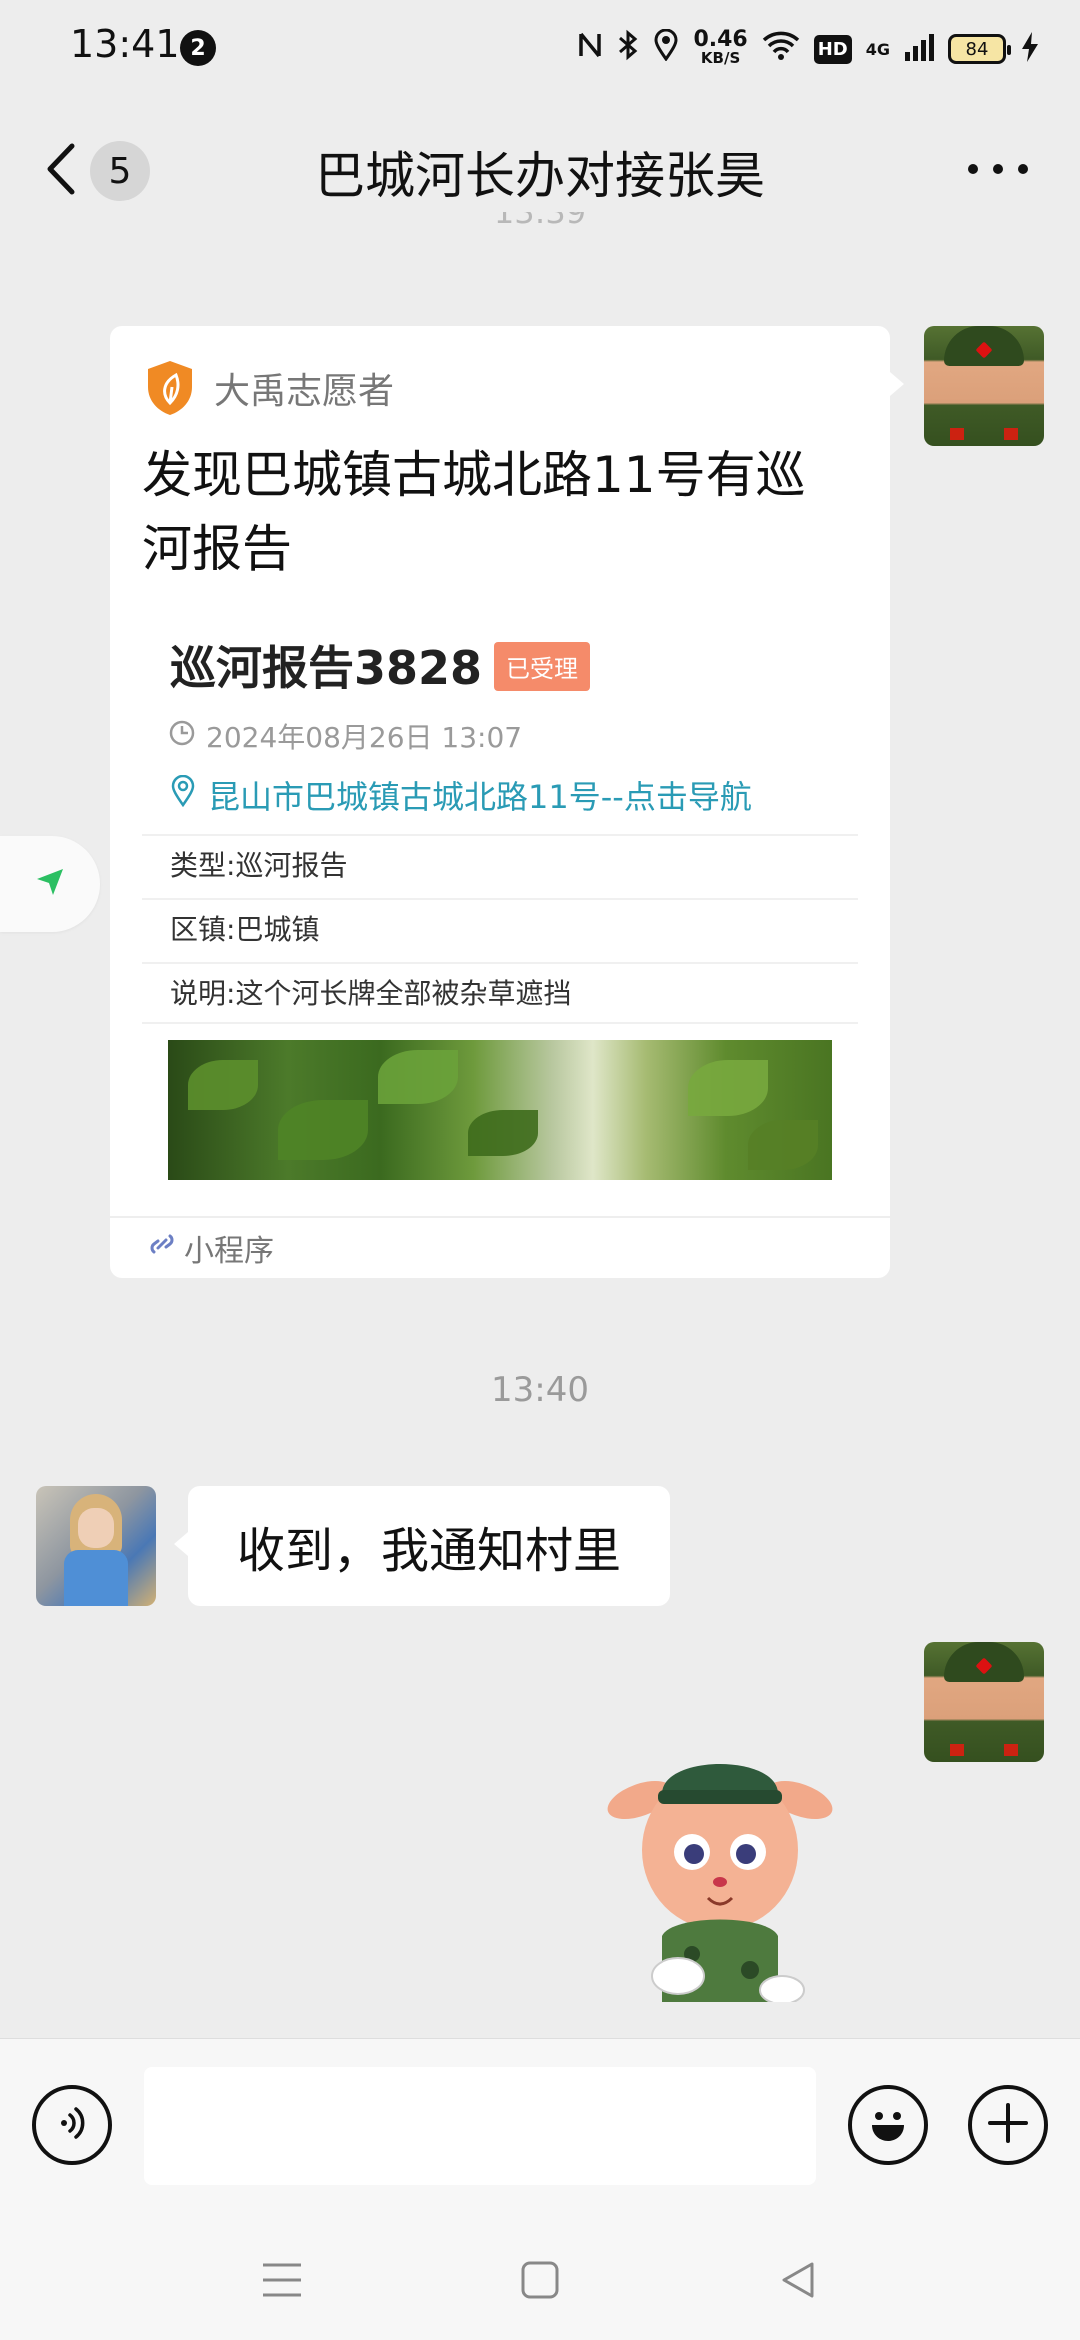 This screenshot has height=2340, width=1080. I want to click on card-source: 大禹志愿者, so click(269, 388).